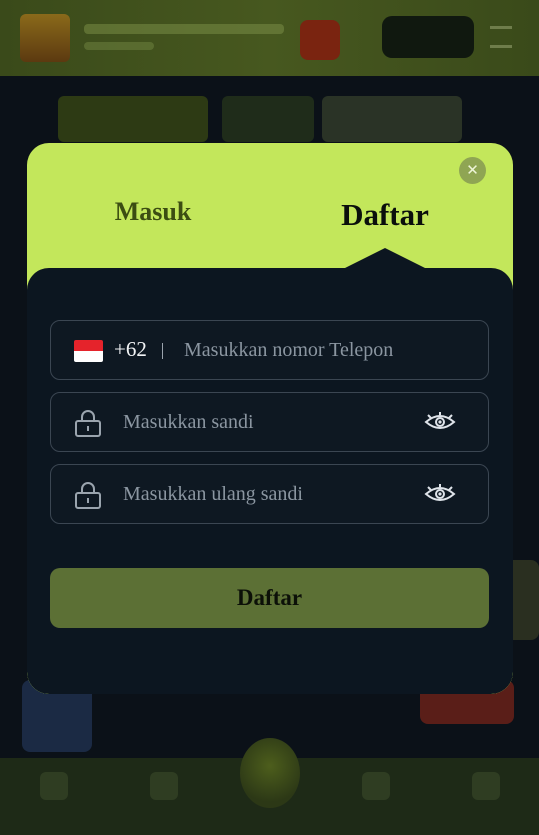 The width and height of the screenshot is (539, 835). I want to click on nav-promo-icon, so click(164, 786).